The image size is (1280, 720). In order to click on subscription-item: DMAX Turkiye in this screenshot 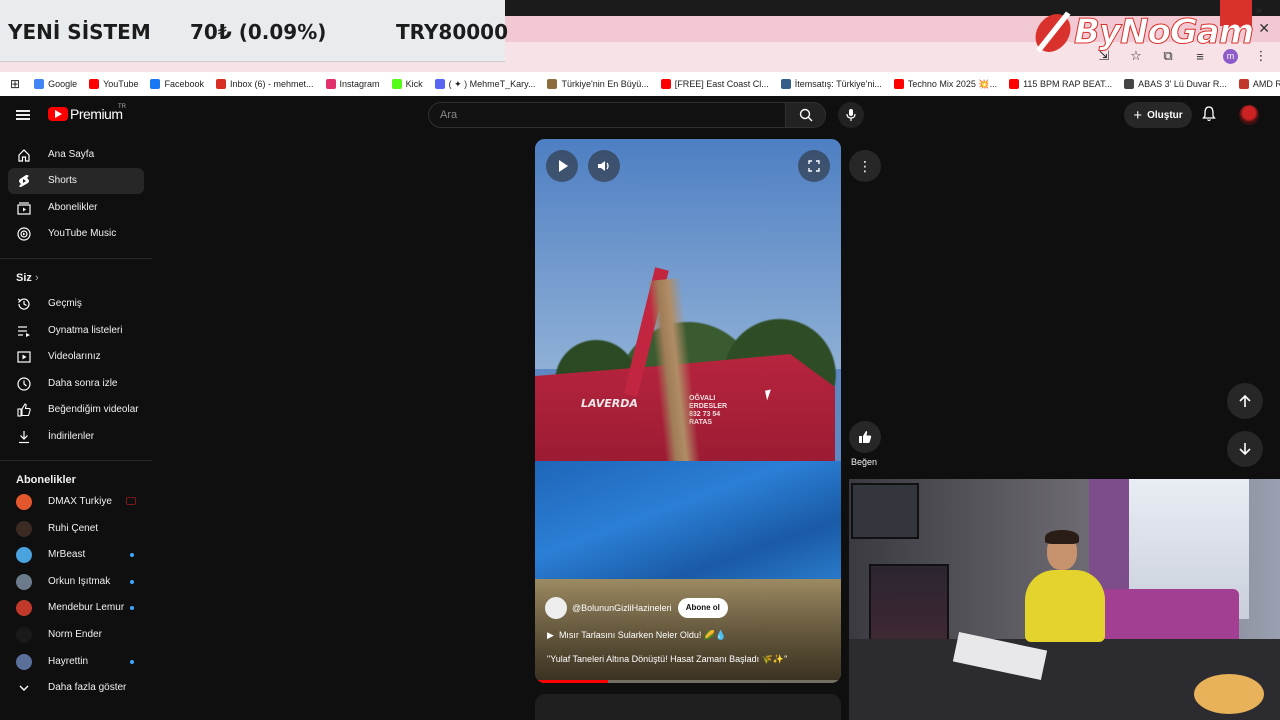, I will do `click(76, 502)`.